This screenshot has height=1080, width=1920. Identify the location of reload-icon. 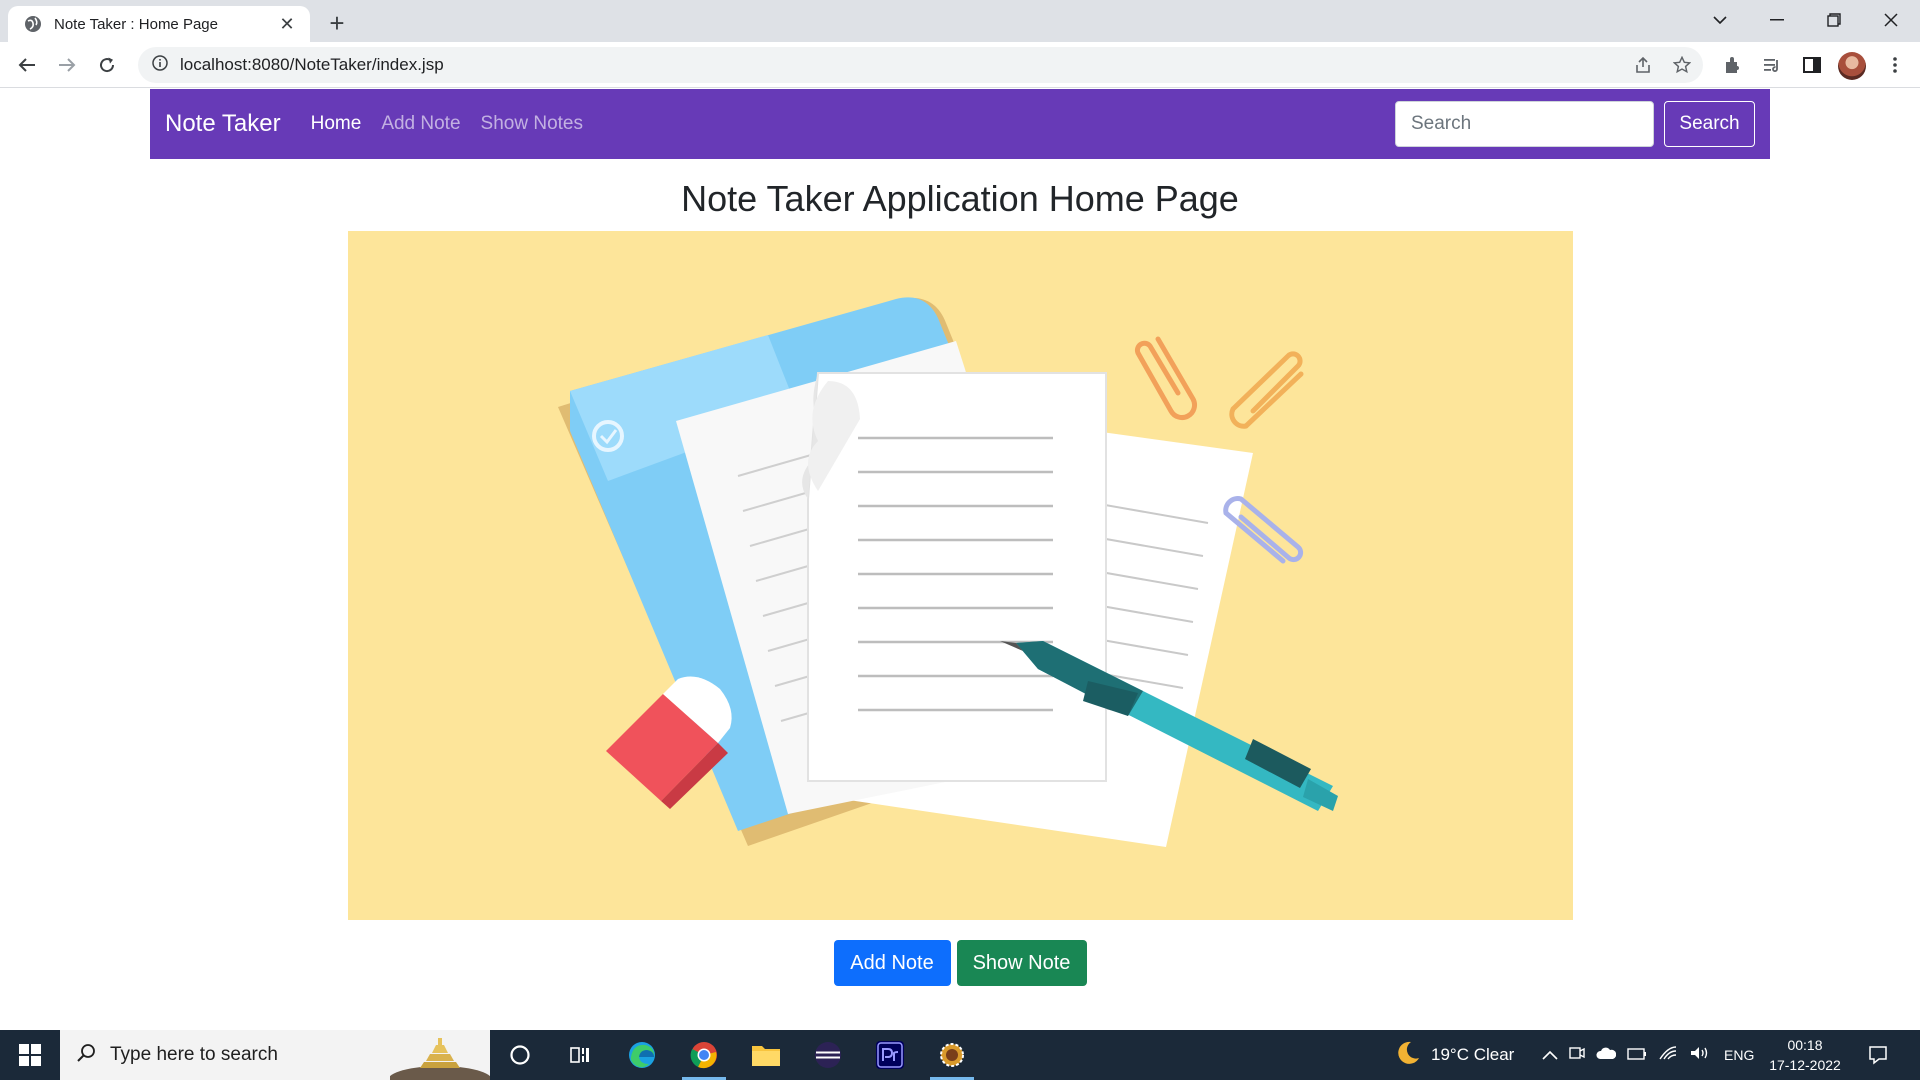
(107, 65).